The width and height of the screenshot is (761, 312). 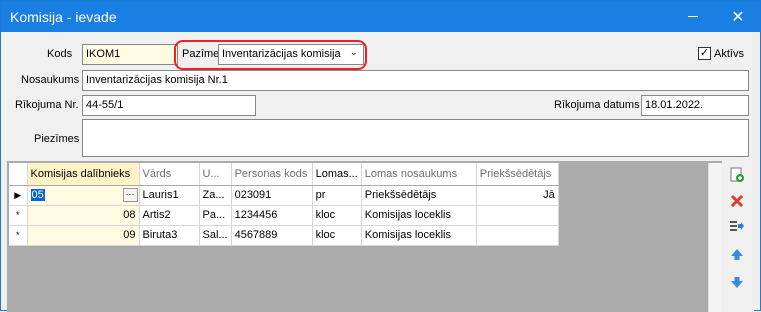 I want to click on add-row-icon, so click(x=737, y=174).